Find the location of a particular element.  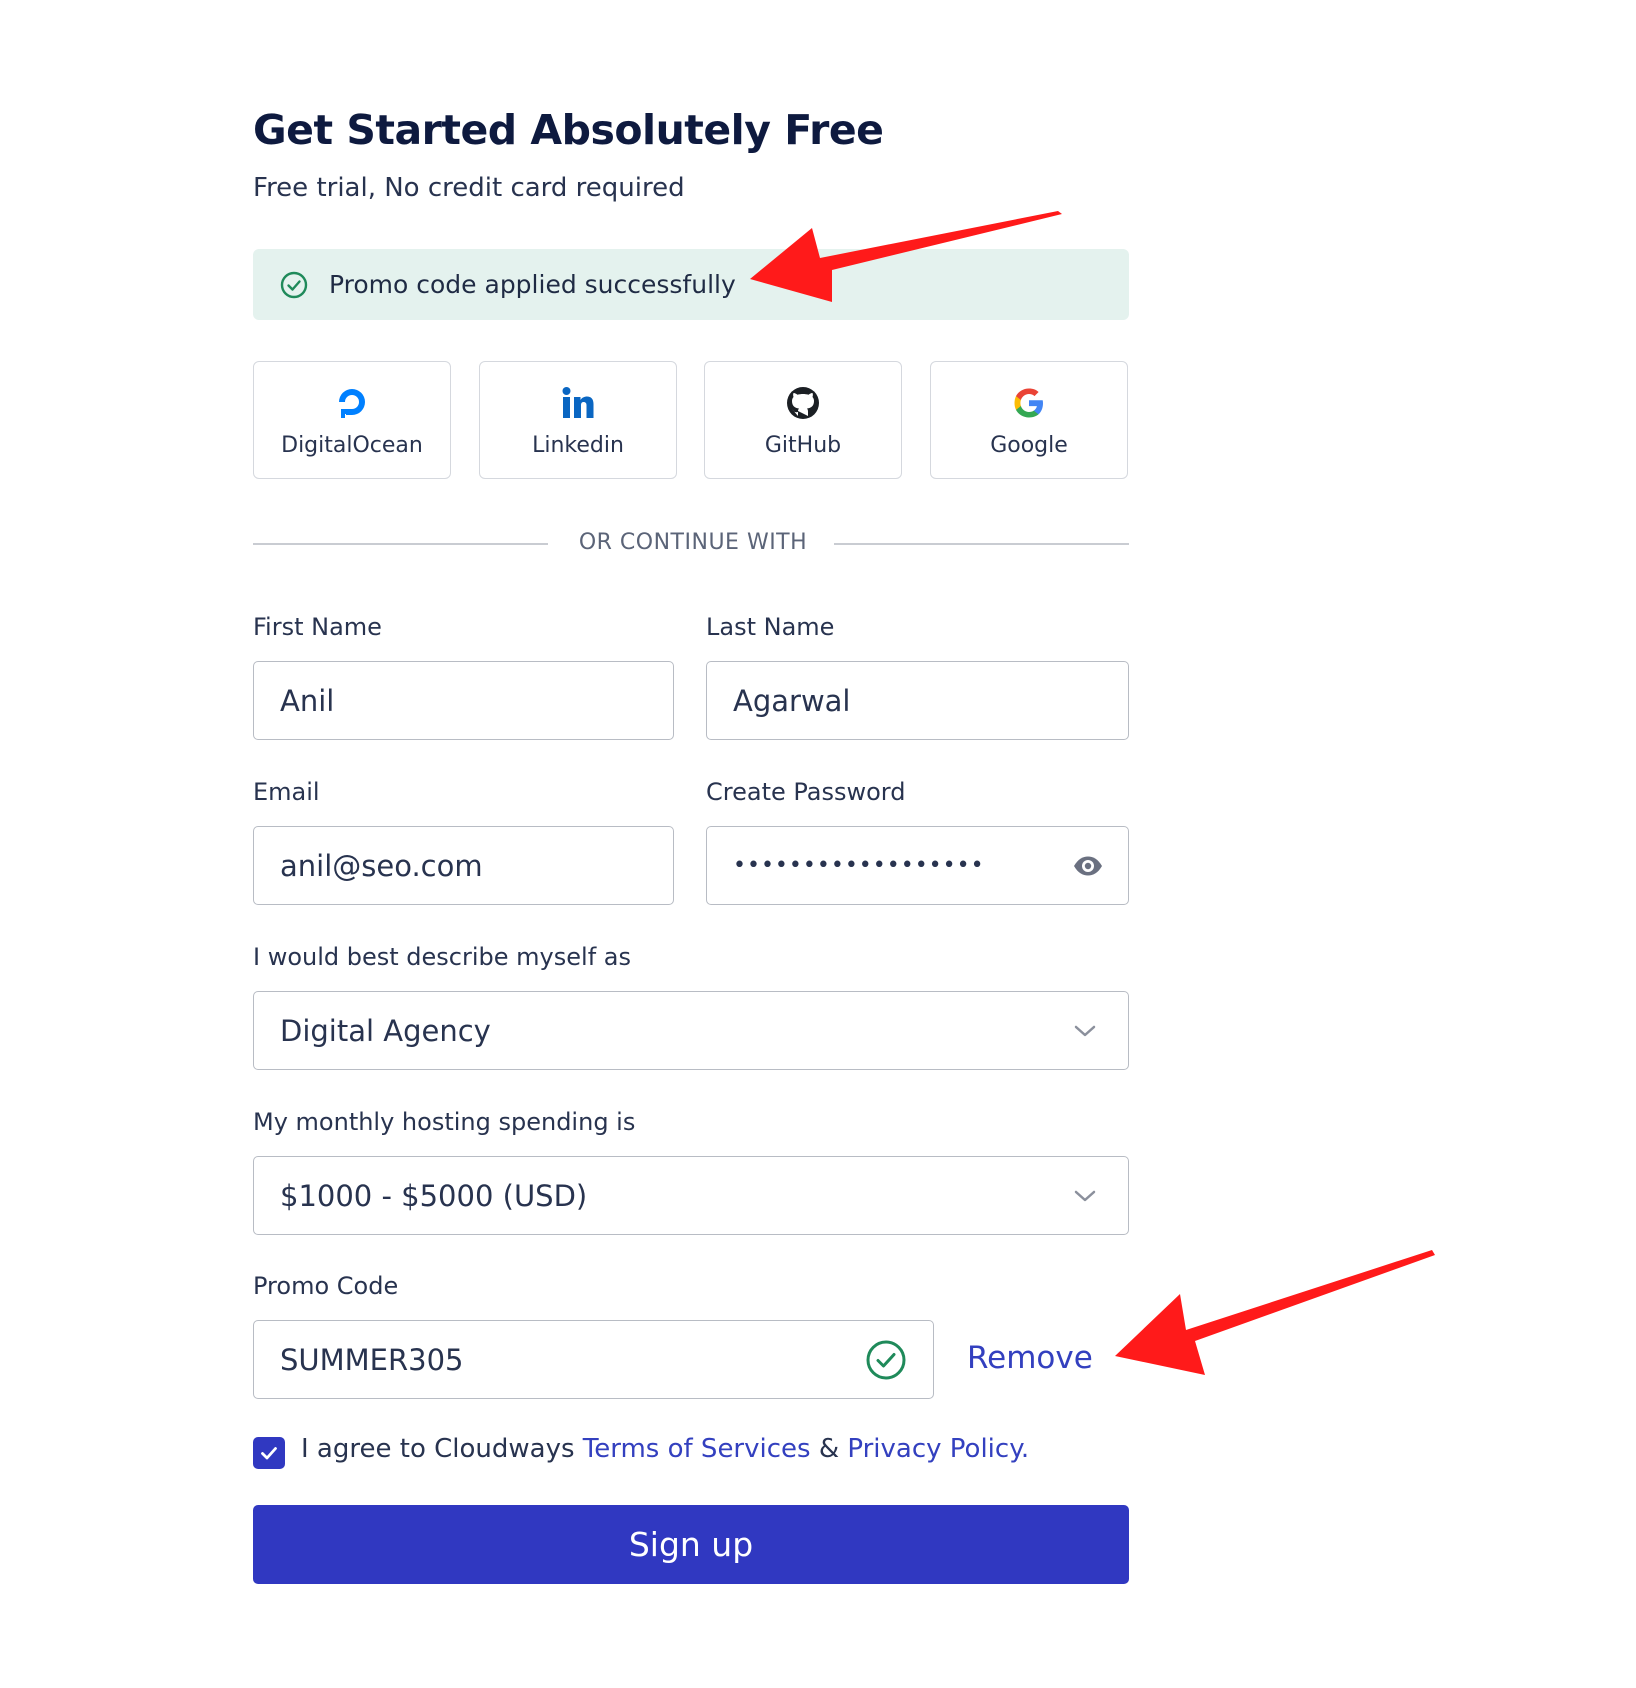

promo-code-field is located at coordinates (593, 1359).